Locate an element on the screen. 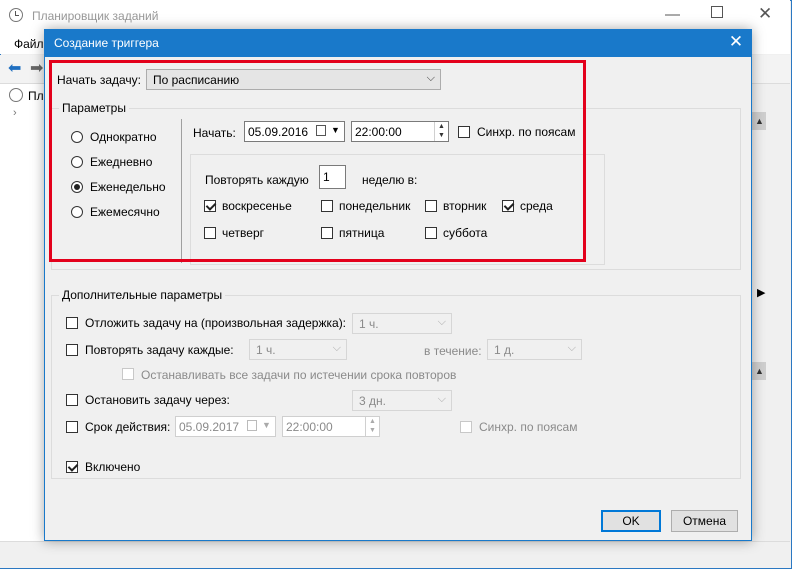 Image resolution: width=792 pixels, height=569 pixels. app-title: Планировщик заданий is located at coordinates (95, 16).